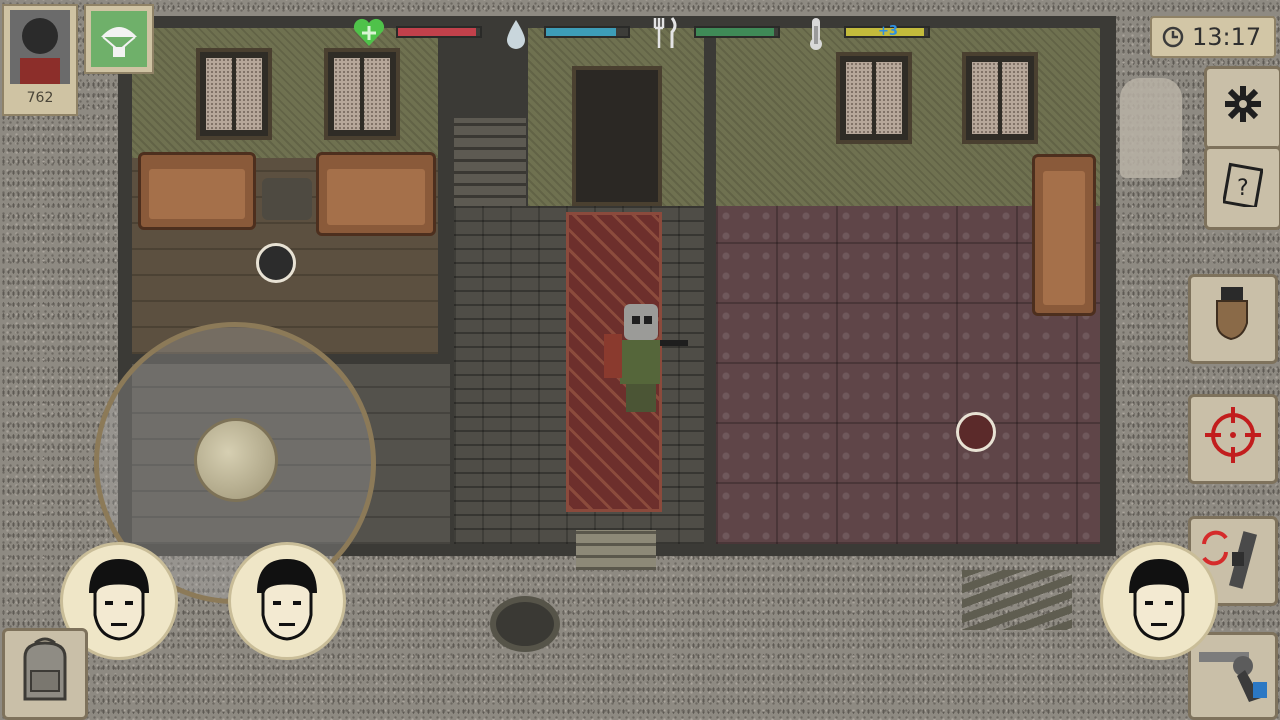 Image resolution: width=1280 pixels, height=720 pixels. I want to click on backpack, so click(613, 356).